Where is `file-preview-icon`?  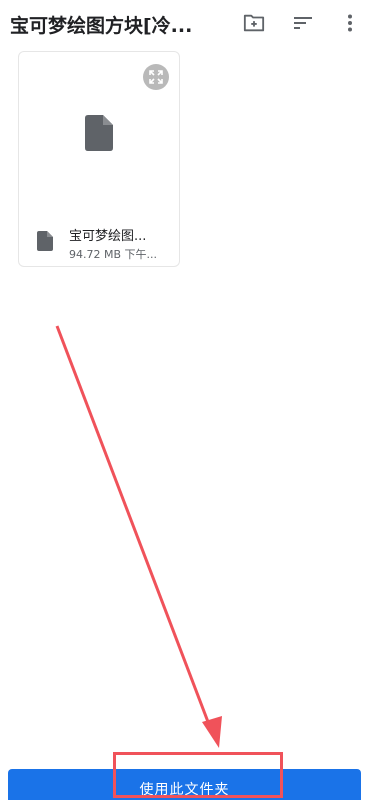 file-preview-icon is located at coordinates (99, 135).